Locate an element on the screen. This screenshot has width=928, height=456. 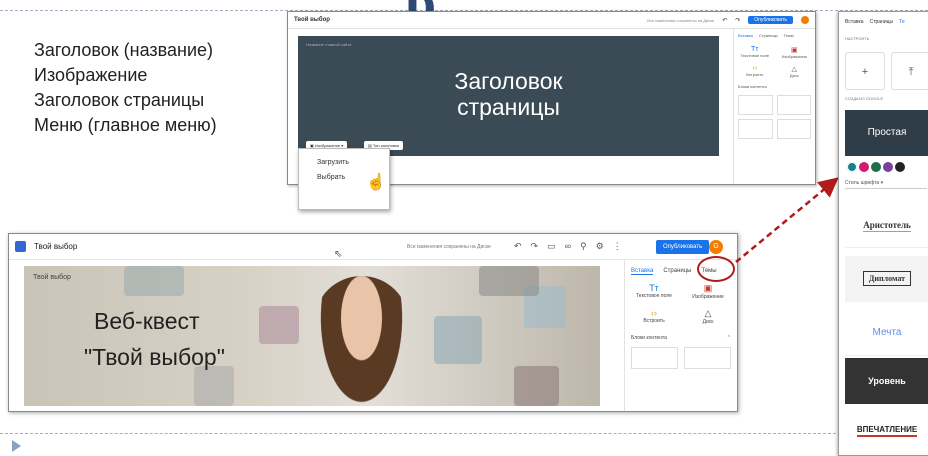
font-style-label: Стиль шрифта is located at coordinates (862, 183).